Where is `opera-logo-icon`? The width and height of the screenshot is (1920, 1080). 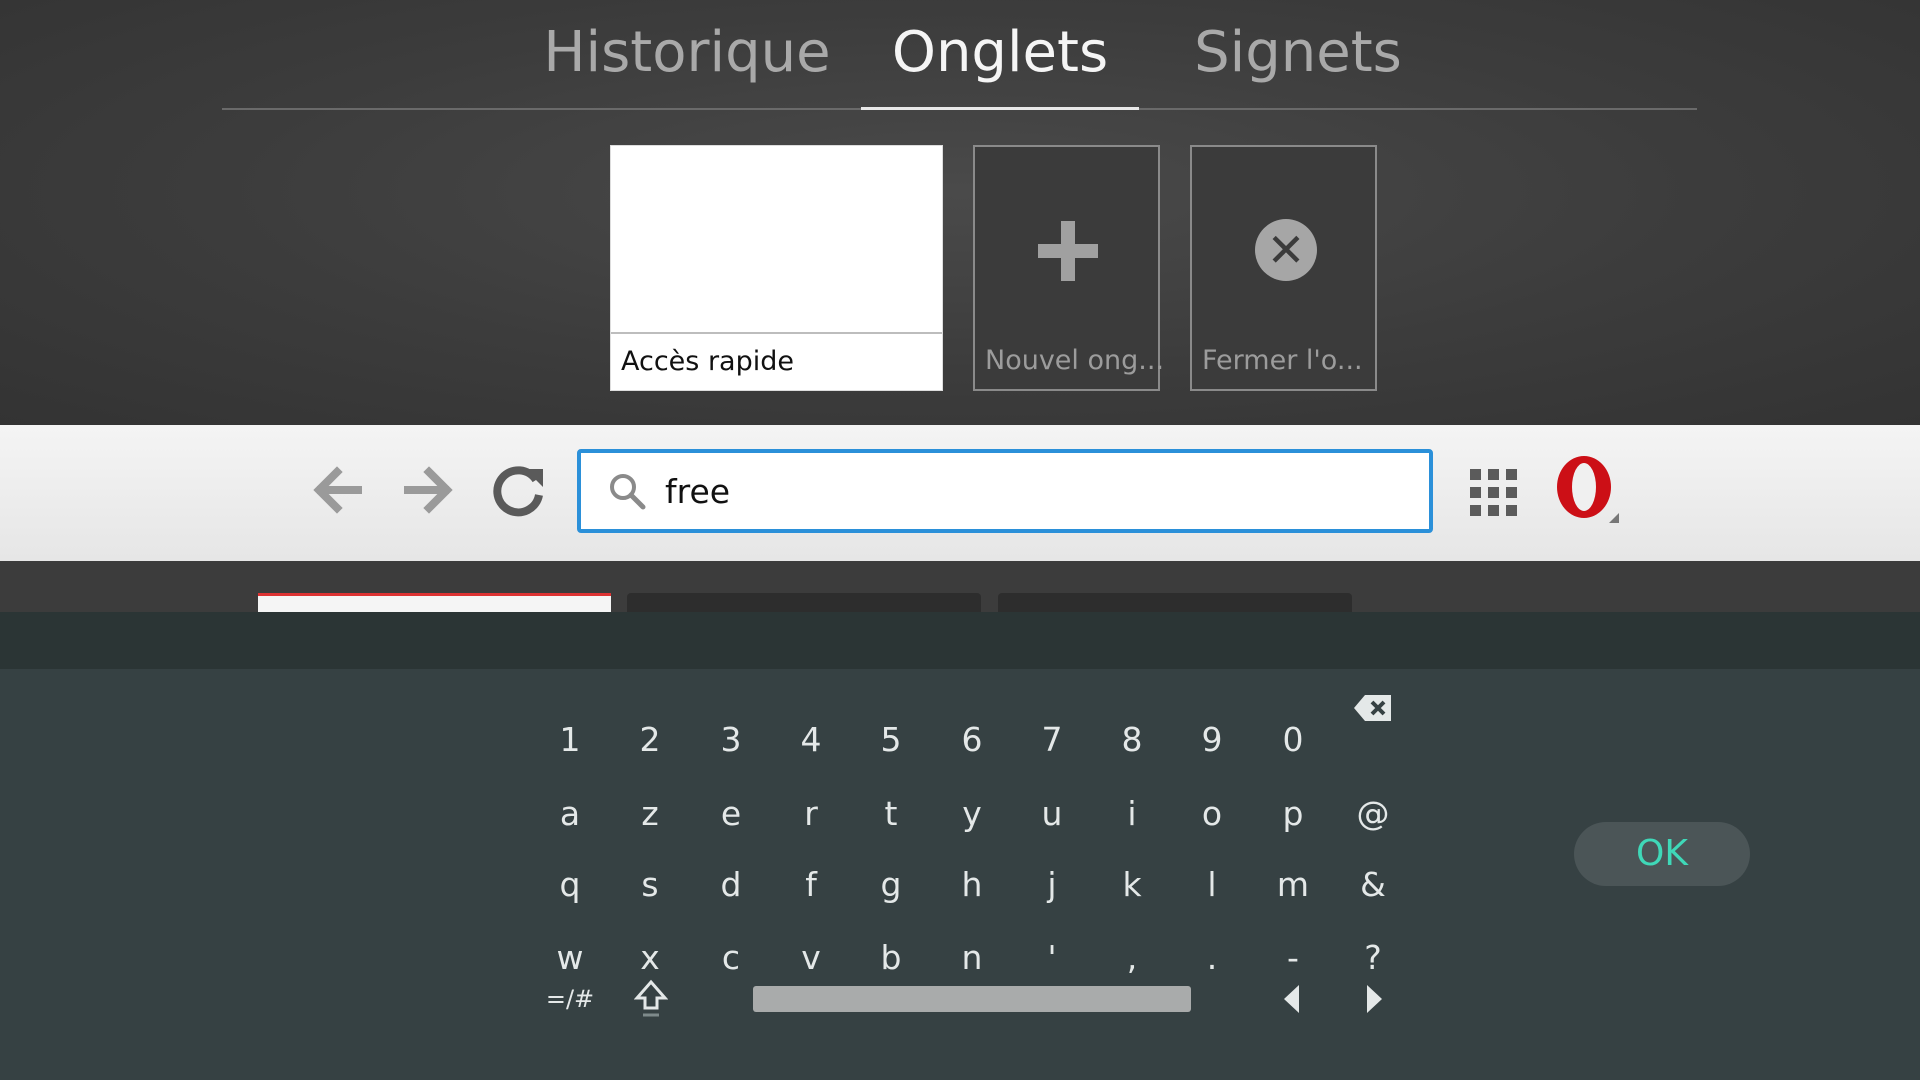
opera-logo-icon is located at coordinates (1589, 493).